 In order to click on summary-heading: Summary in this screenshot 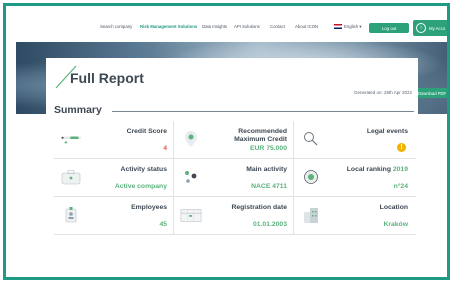, I will do `click(78, 110)`.